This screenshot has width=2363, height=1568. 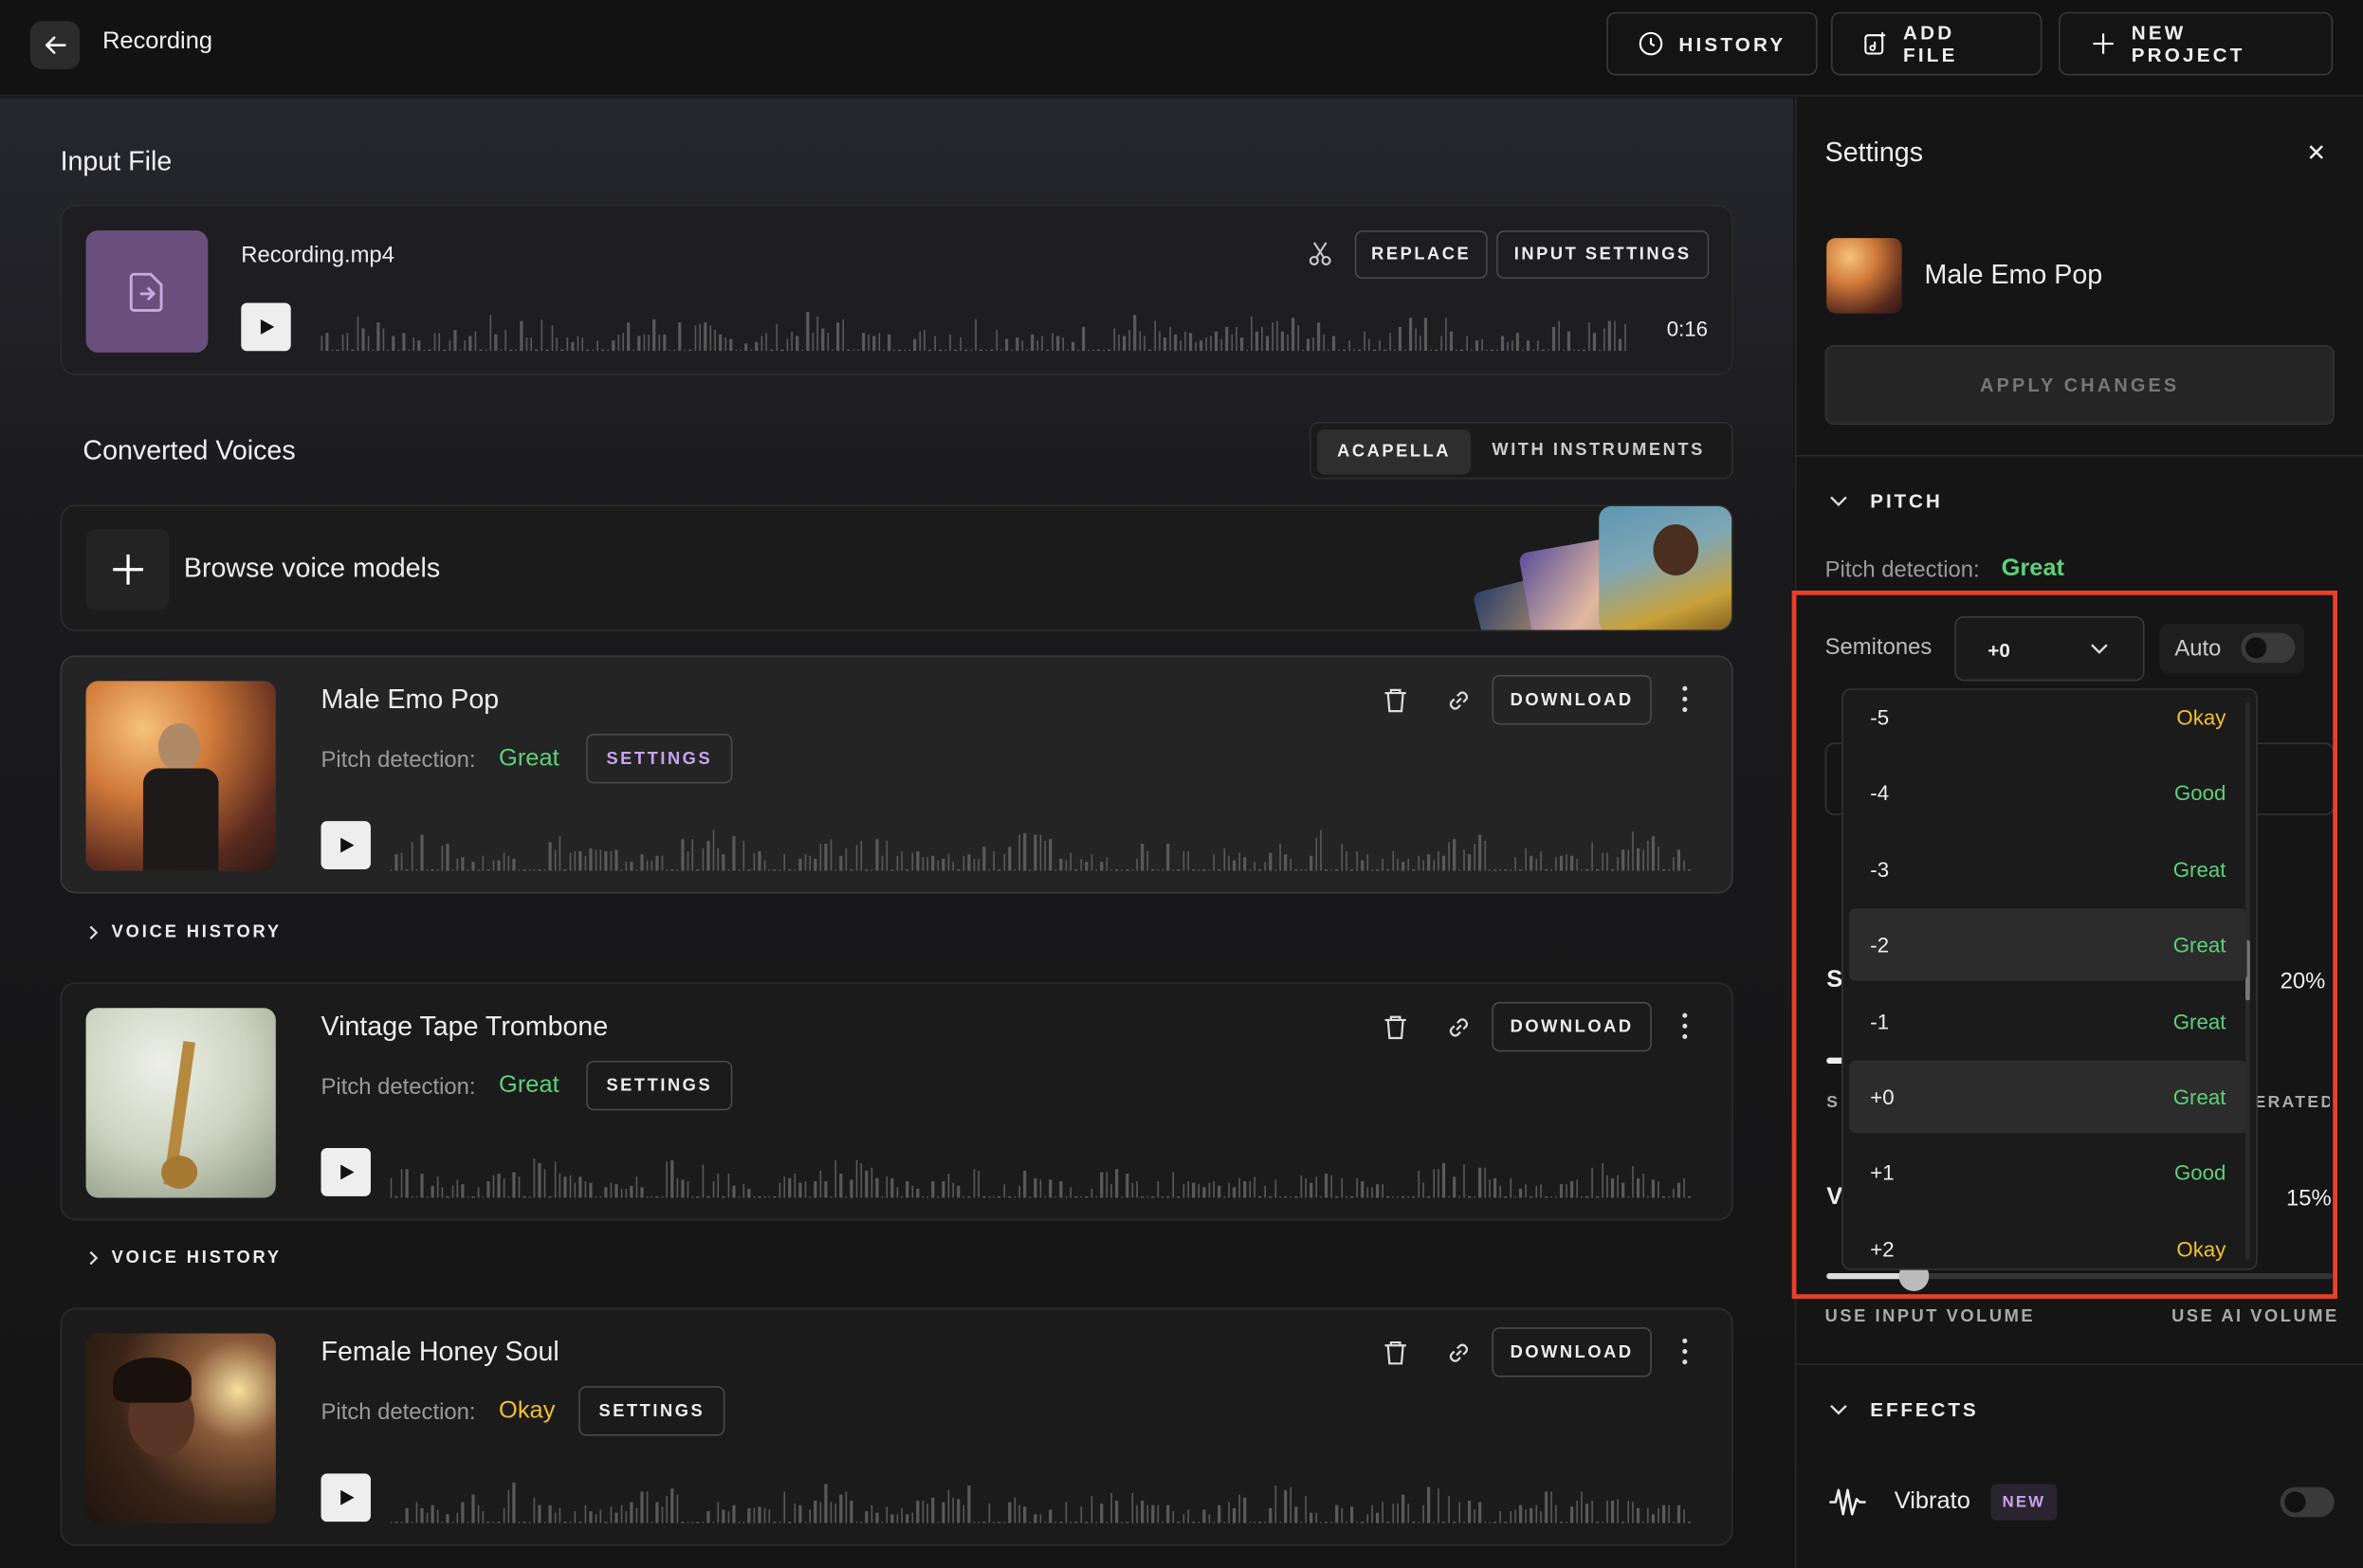 What do you see at coordinates (2048, 1240) in the screenshot?
I see `dropdown-option: +2 Okay` at bounding box center [2048, 1240].